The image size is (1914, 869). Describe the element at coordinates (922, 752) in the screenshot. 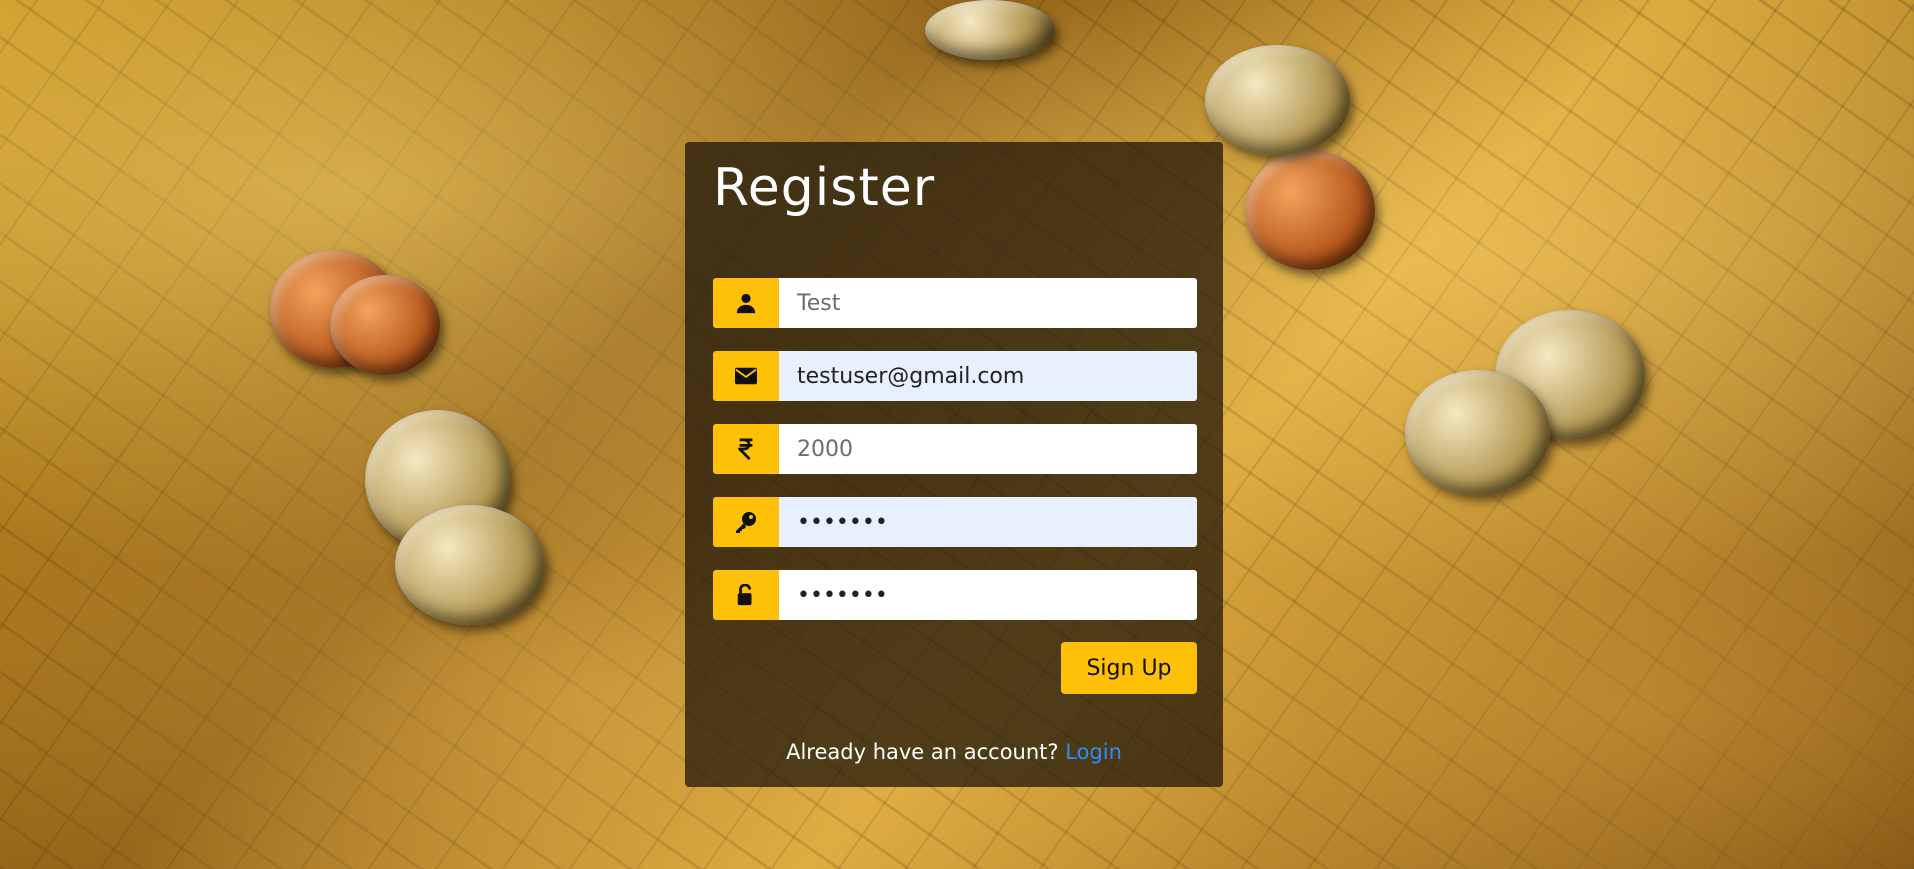

I see `login-prompt-text: Already have an account?` at that location.